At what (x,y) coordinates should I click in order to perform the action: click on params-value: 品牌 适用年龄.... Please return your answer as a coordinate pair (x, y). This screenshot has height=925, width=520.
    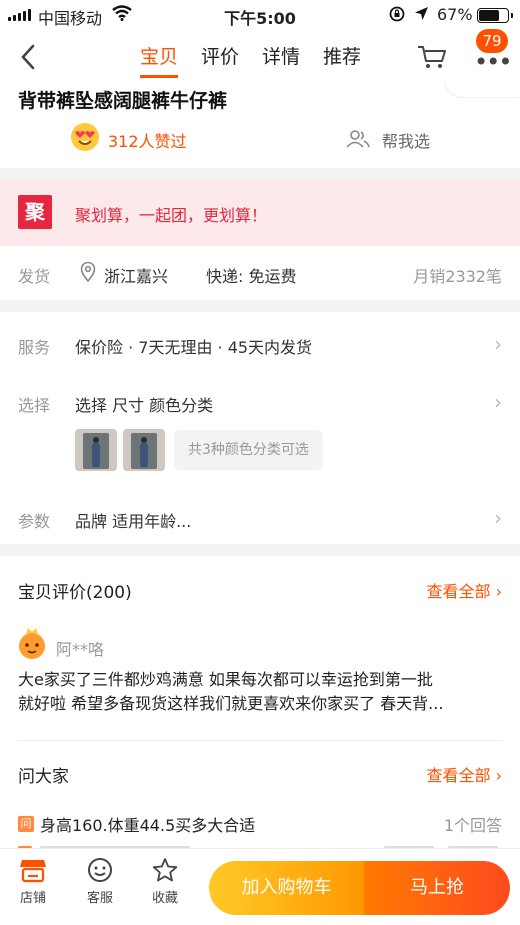
    Looking at the image, I should click on (133, 521).